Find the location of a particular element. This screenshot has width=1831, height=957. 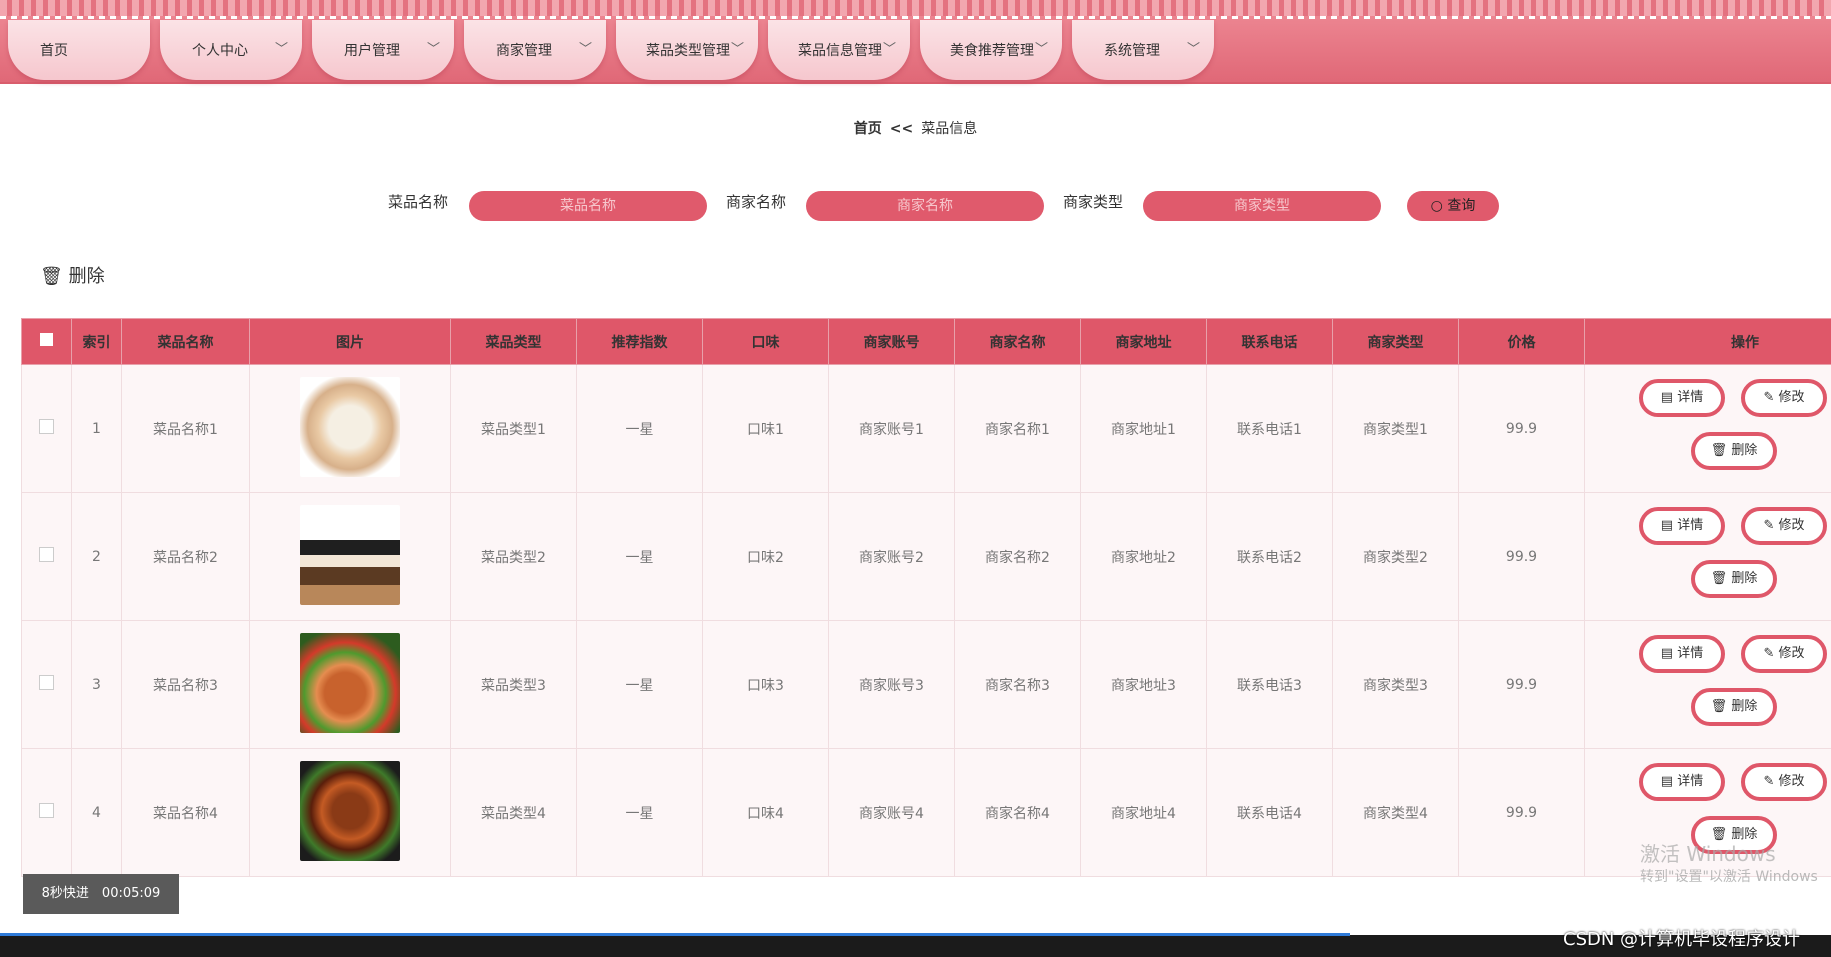

nav-item-dish-types: 菜品类型管理 ﹀ is located at coordinates (687, 50).